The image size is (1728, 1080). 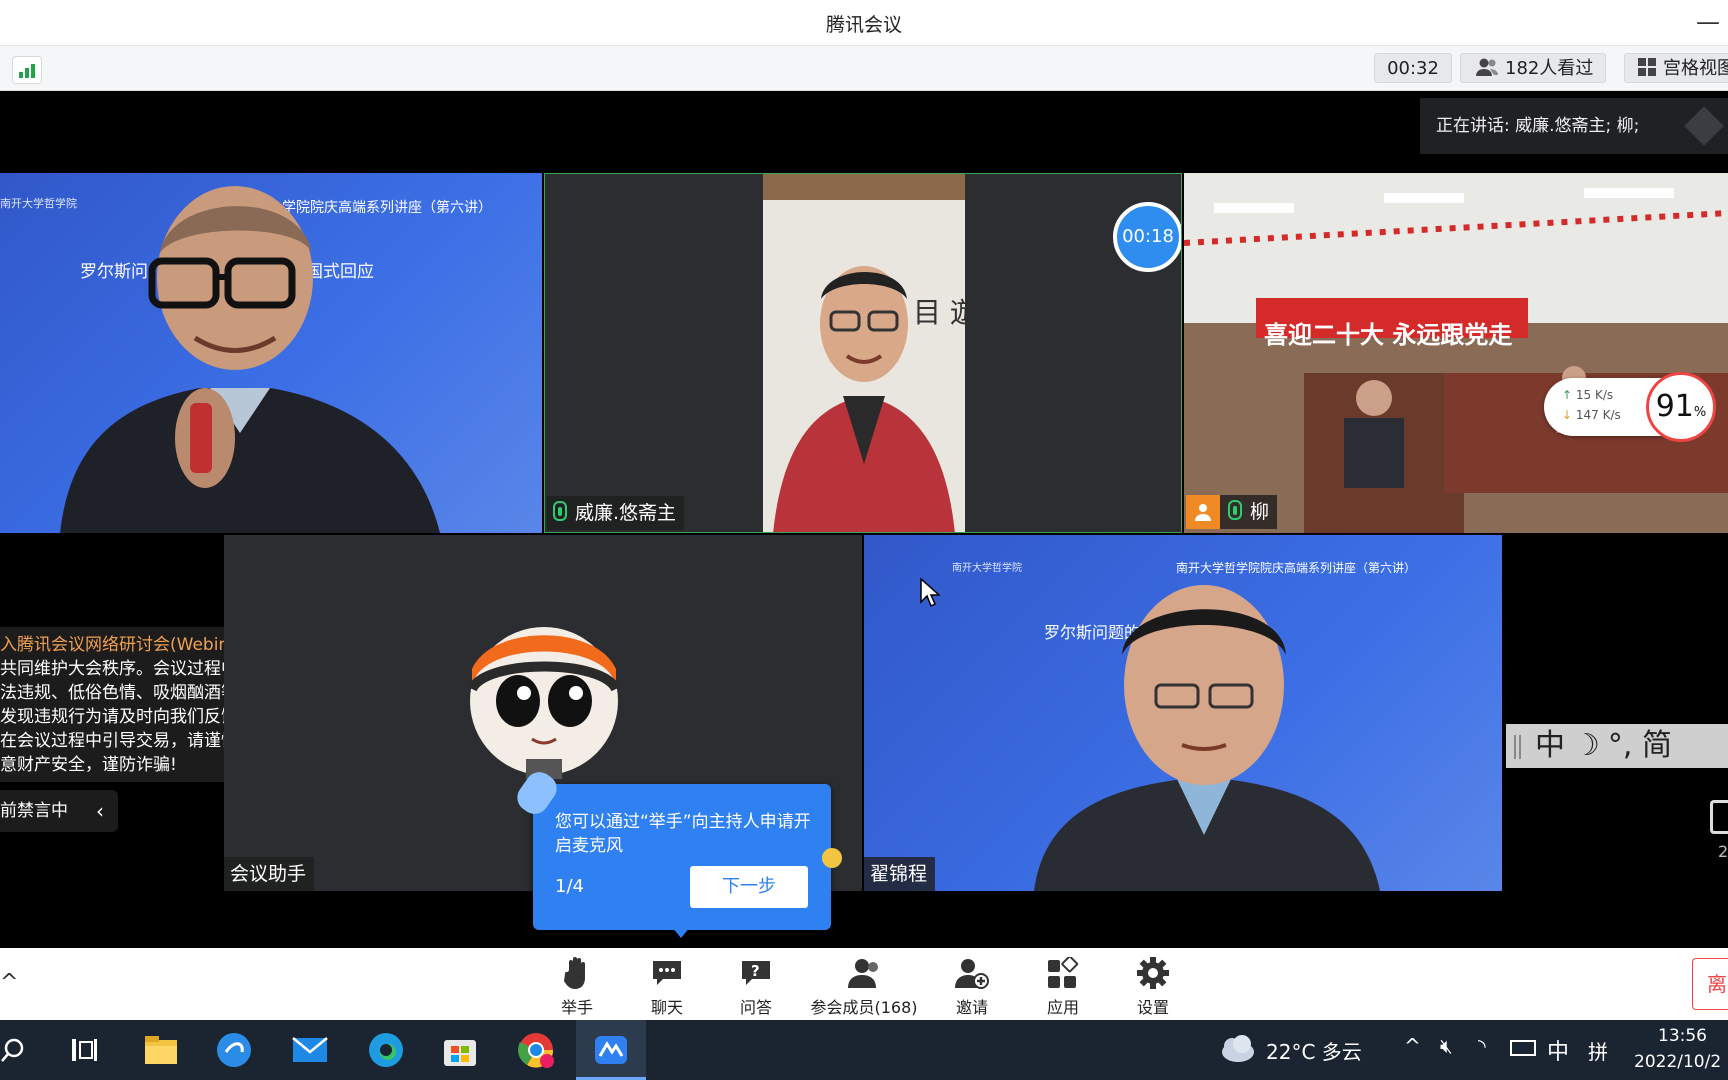 What do you see at coordinates (544, 703) in the screenshot?
I see `assistant-avatar` at bounding box center [544, 703].